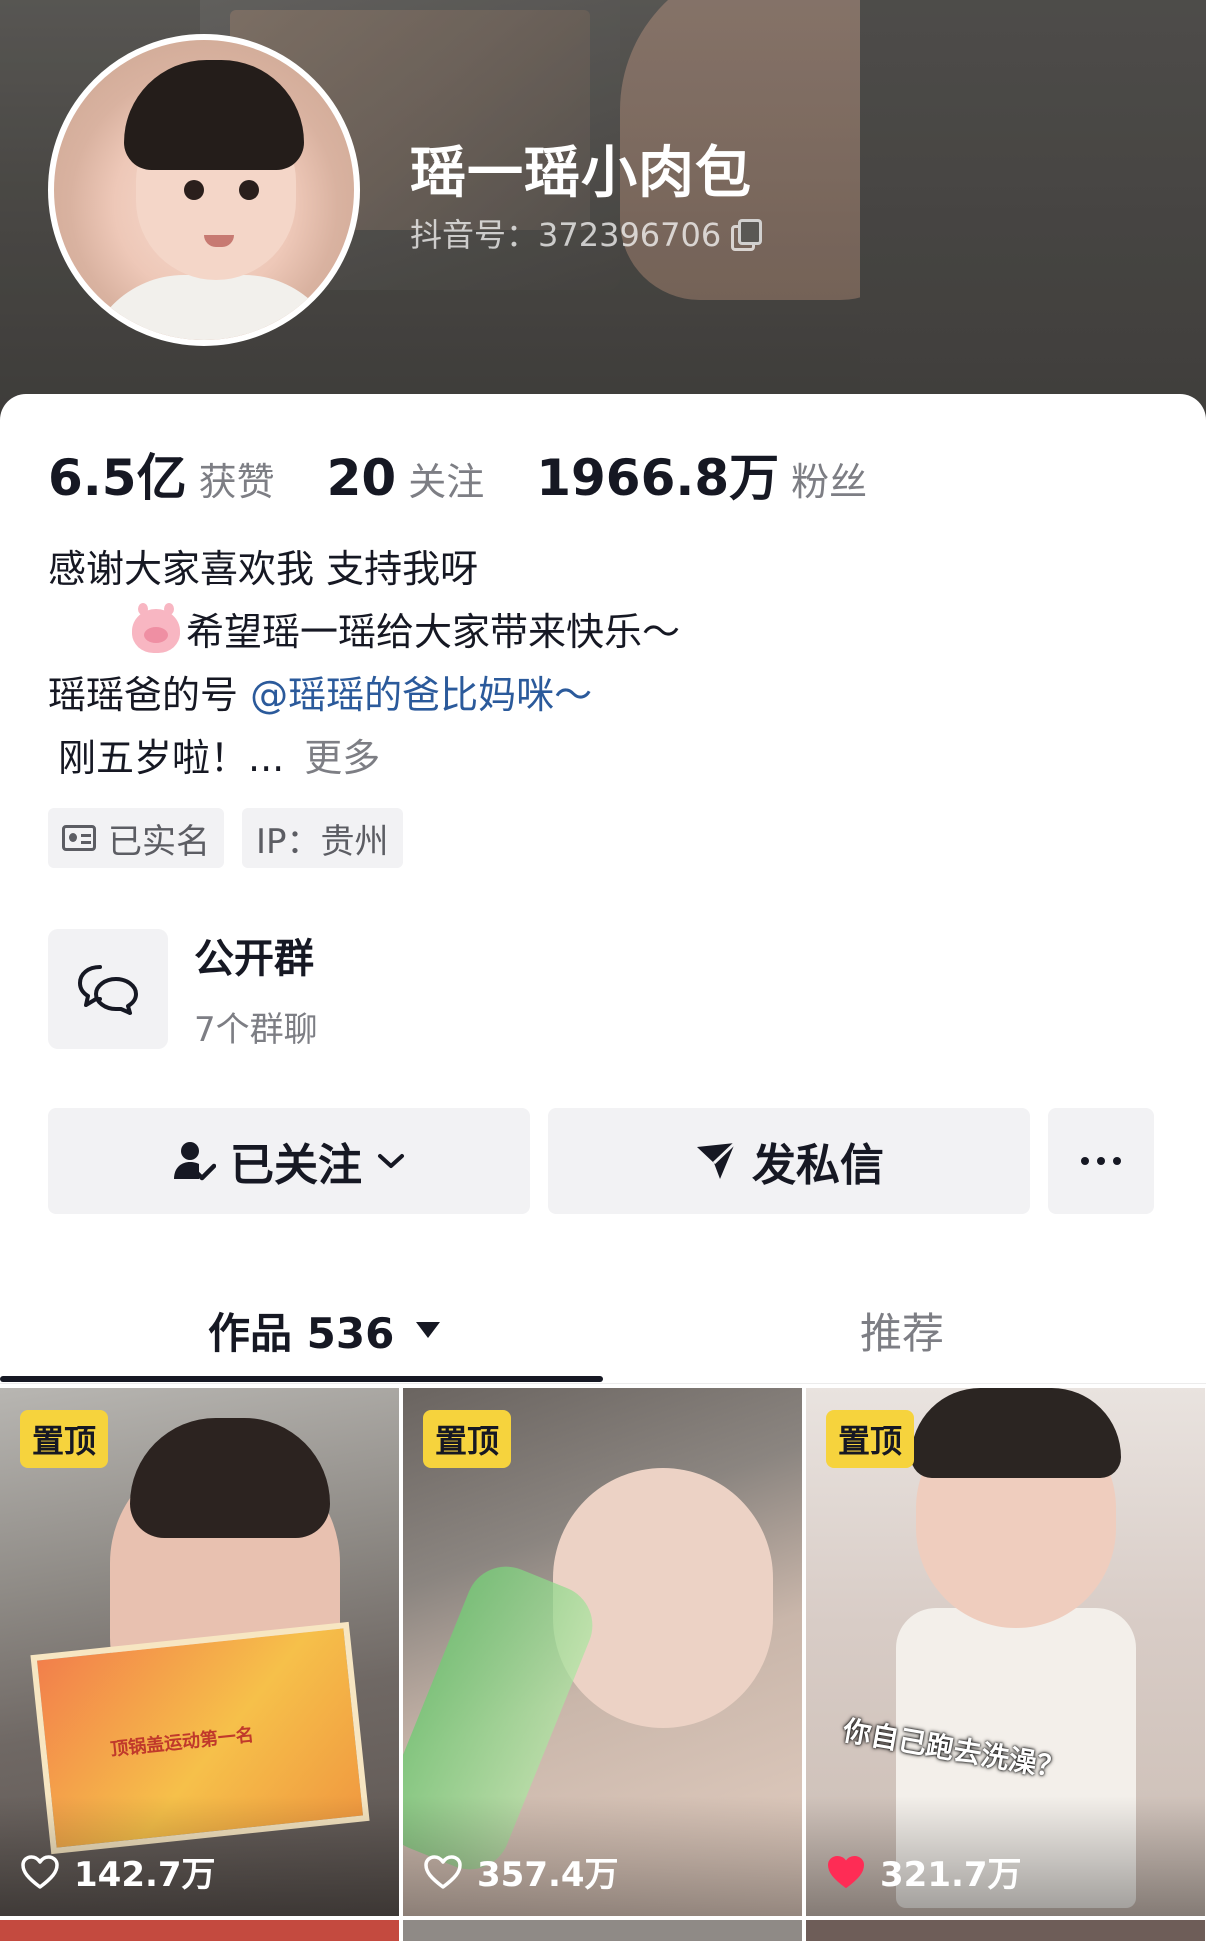  Describe the element at coordinates (421, 695) in the screenshot. I see `bio-mention-link: @瑶瑶的爸比妈咪～` at that location.